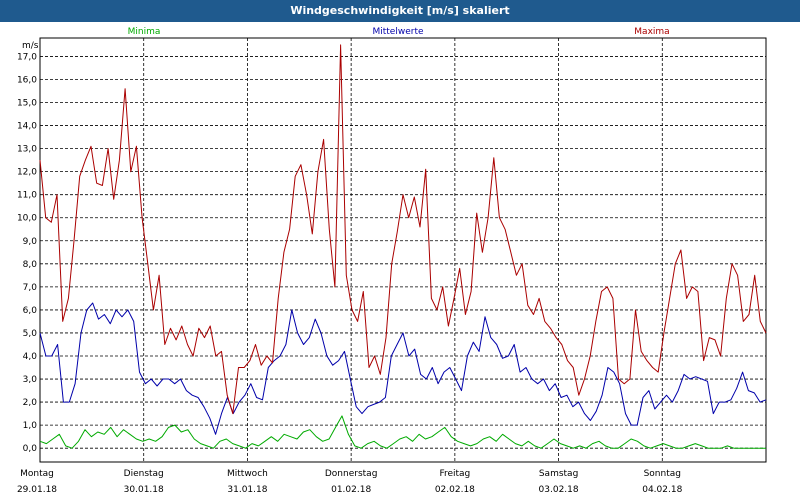 Image resolution: width=800 pixels, height=500 pixels. Describe the element at coordinates (30, 46) in the screenshot. I see `y-axis-unit: m/s` at that location.